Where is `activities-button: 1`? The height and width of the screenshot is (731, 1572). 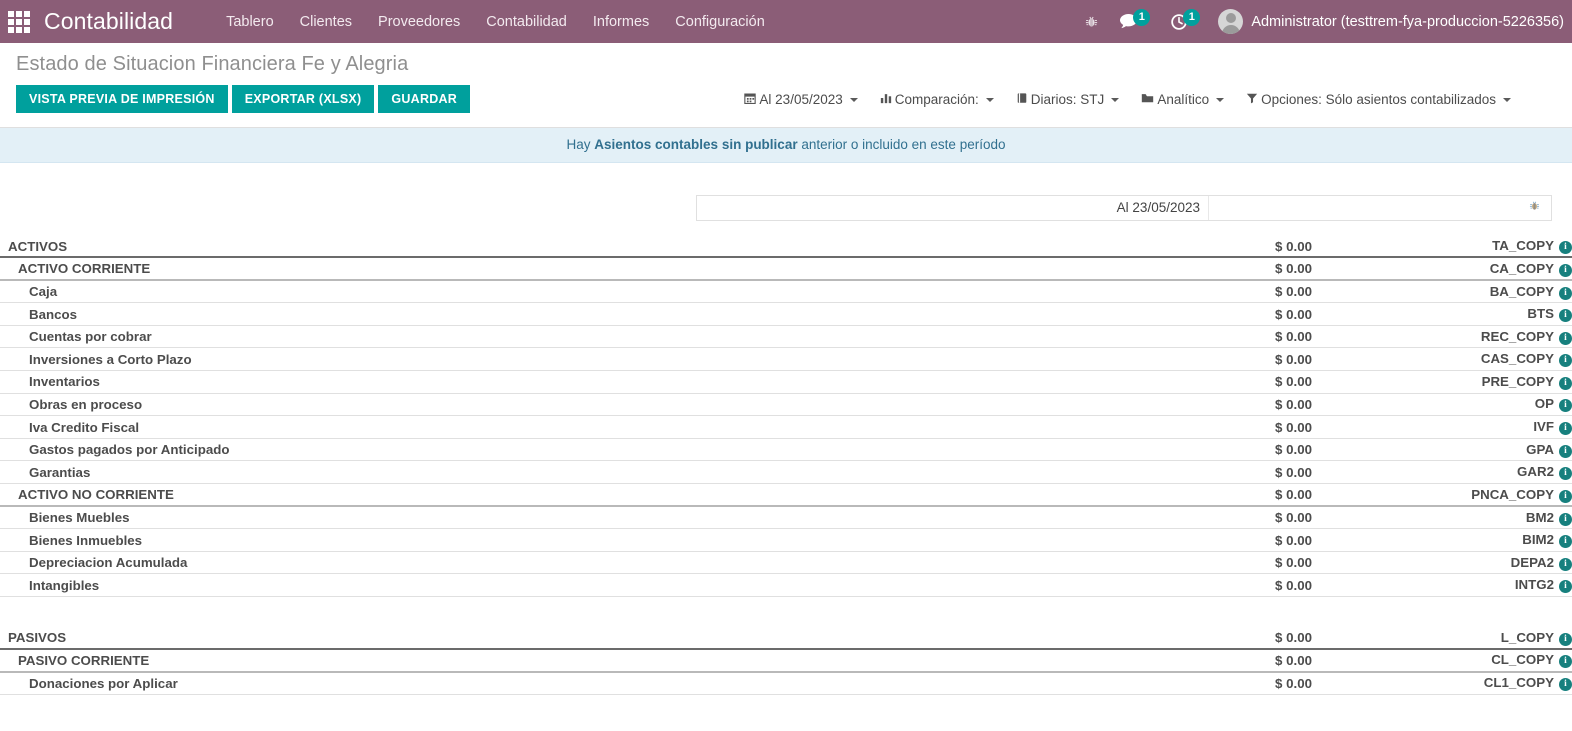
activities-button: 1 is located at coordinates (1185, 21).